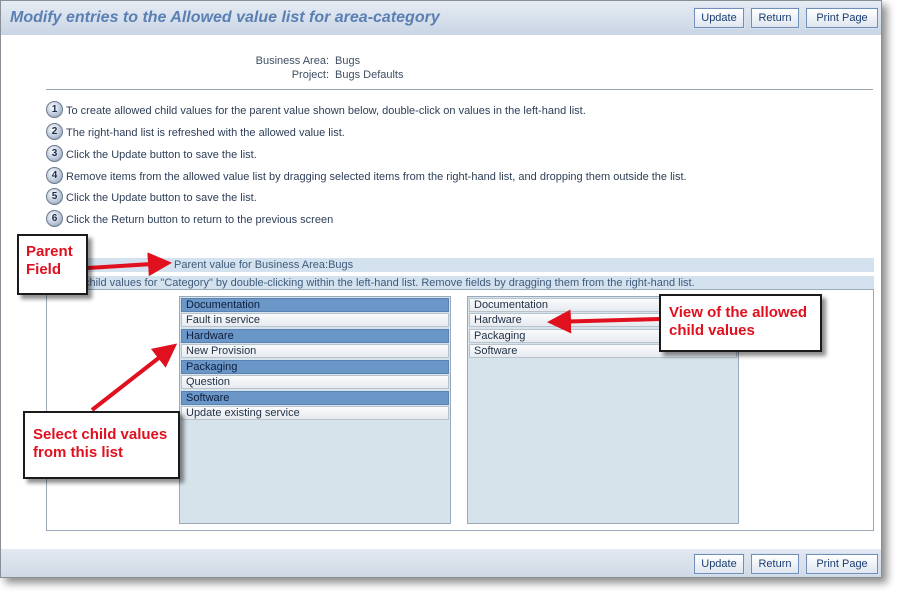 The width and height of the screenshot is (901, 597). Describe the element at coordinates (604, 321) in the screenshot. I see `allowed-values-arrow` at that location.